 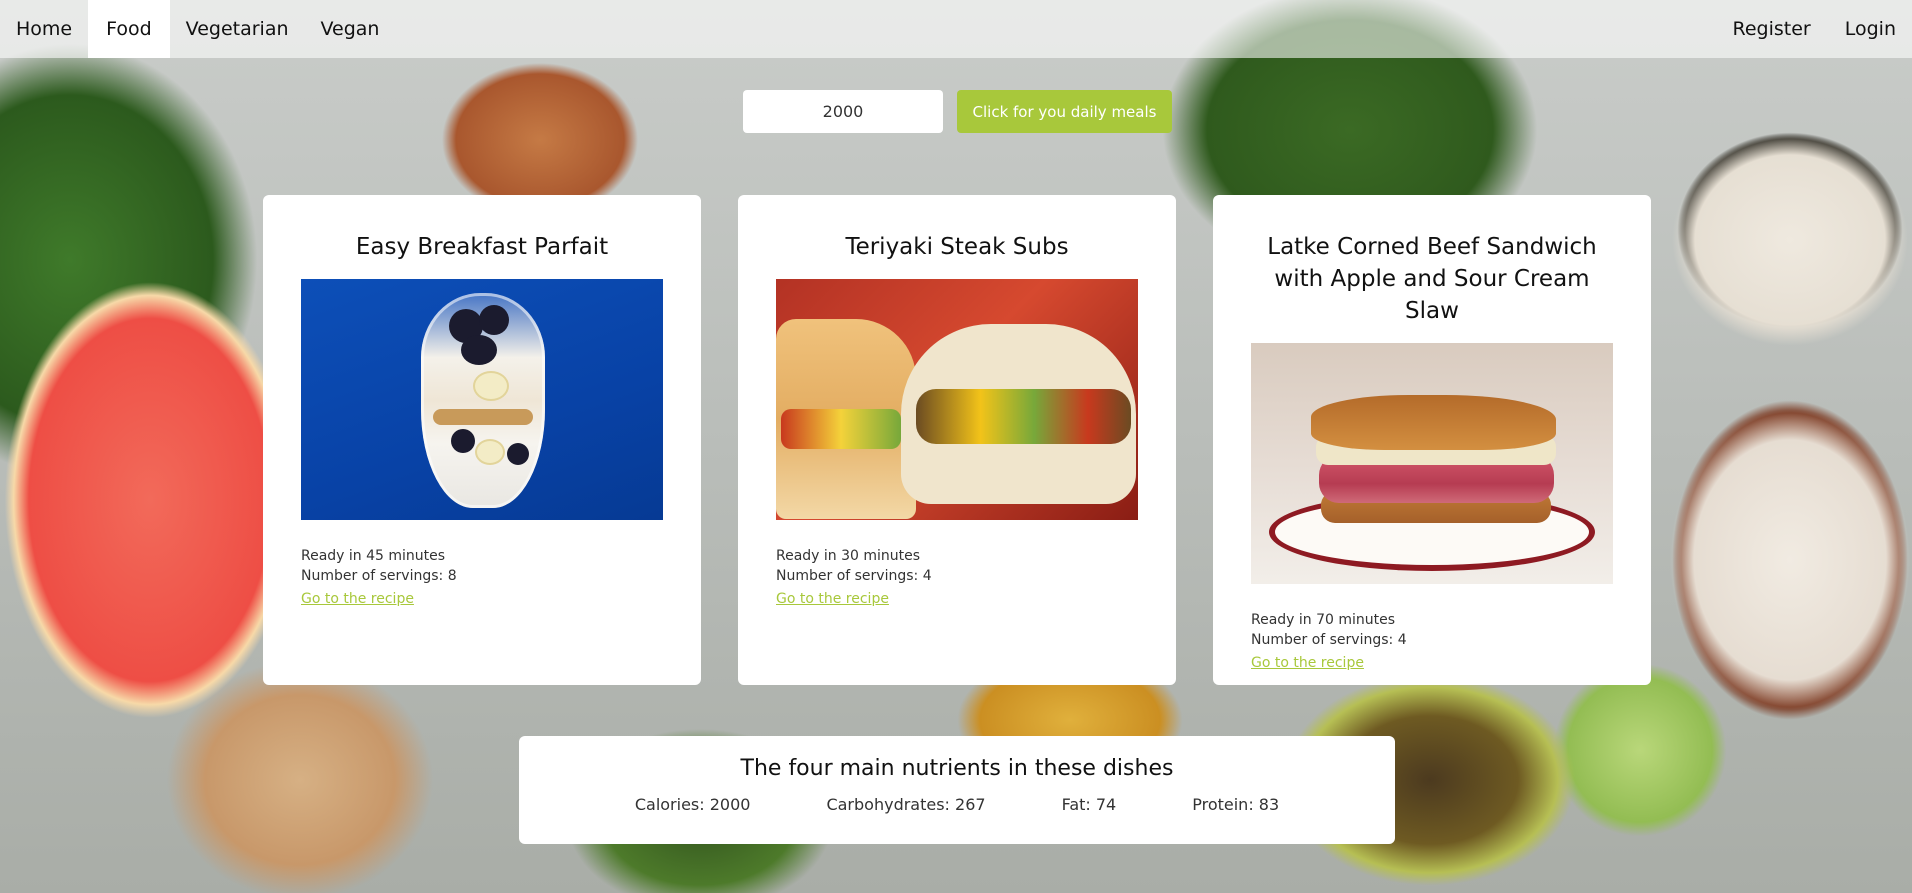 I want to click on recipe-servings: Number of servings: 8, so click(x=379, y=576).